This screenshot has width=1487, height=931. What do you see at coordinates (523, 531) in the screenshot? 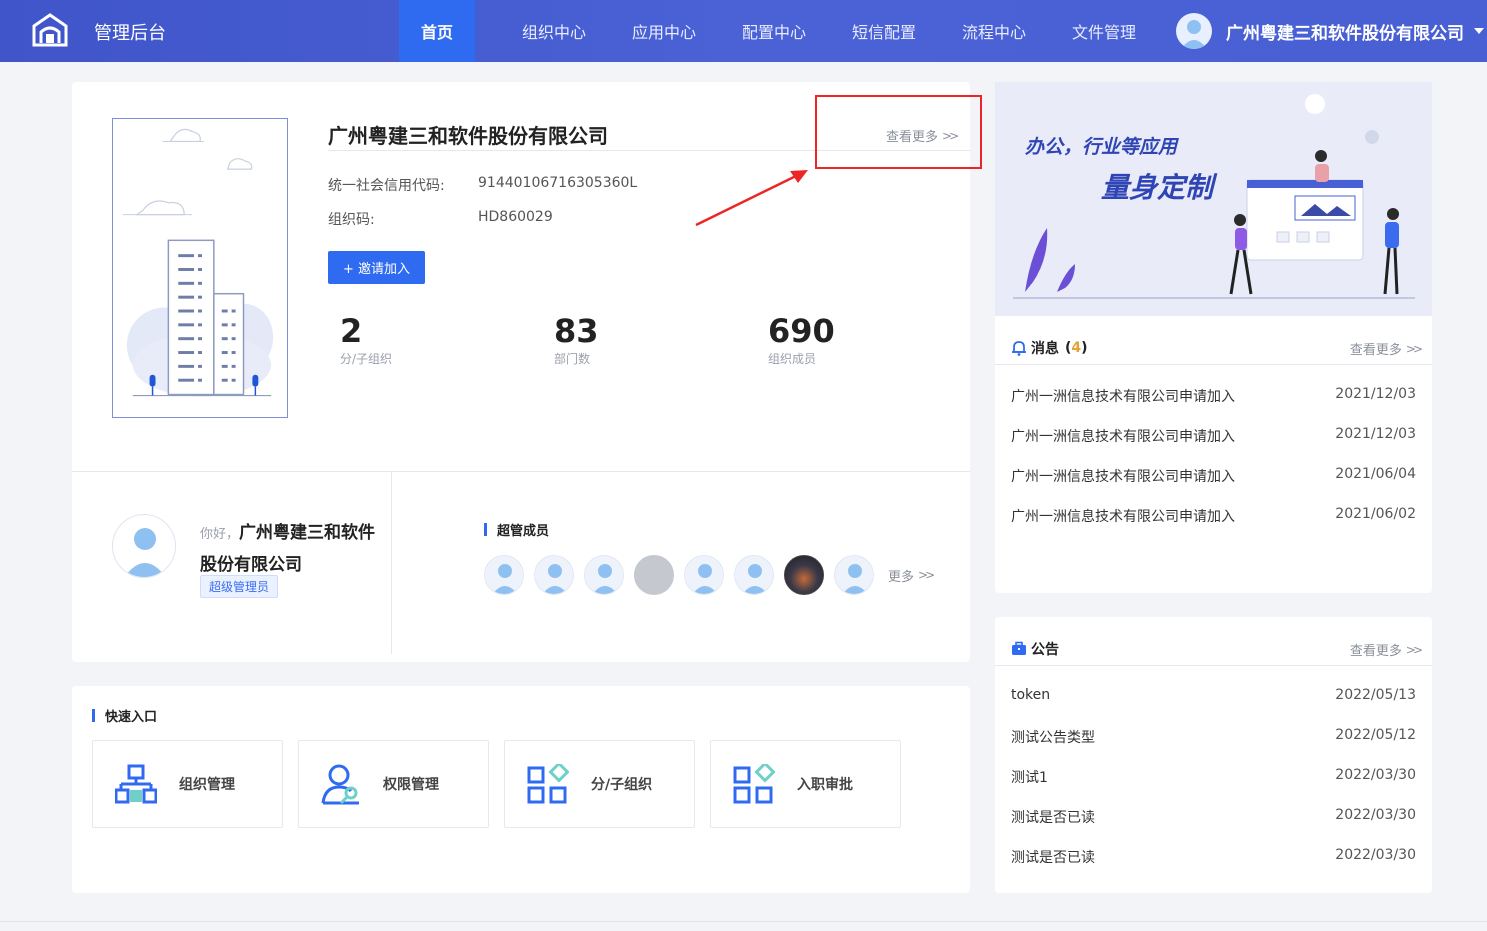
I see `super-members-title-text: 超管成员` at bounding box center [523, 531].